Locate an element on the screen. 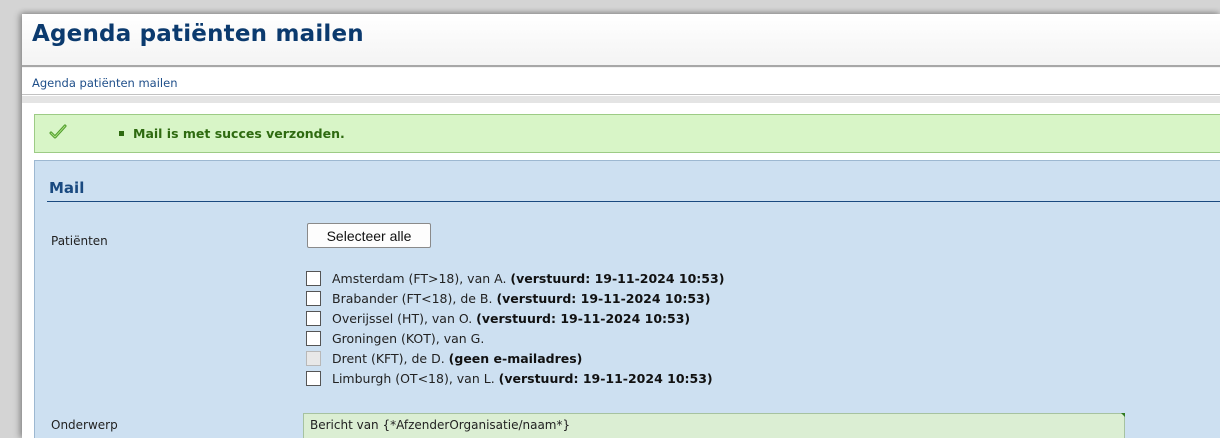 This screenshot has height=438, width=1220. patient-name: Groningen (KOT), van G. is located at coordinates (408, 338).